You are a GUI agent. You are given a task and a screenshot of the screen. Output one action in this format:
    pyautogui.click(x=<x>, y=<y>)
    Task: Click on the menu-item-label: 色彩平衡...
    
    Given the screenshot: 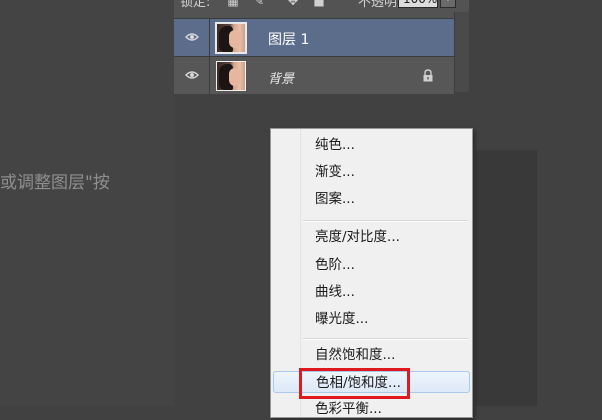 What is the action you would take?
    pyautogui.click(x=348, y=409)
    